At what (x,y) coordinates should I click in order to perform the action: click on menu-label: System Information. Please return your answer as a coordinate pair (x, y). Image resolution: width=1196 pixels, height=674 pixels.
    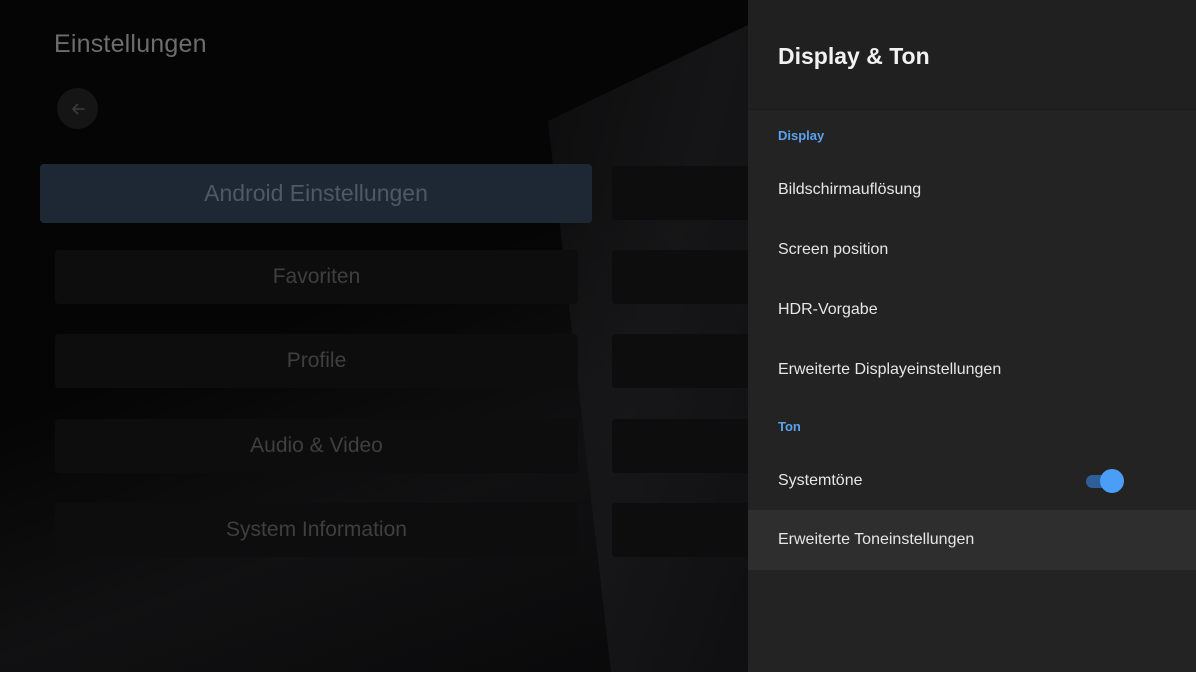
    Looking at the image, I should click on (316, 529).